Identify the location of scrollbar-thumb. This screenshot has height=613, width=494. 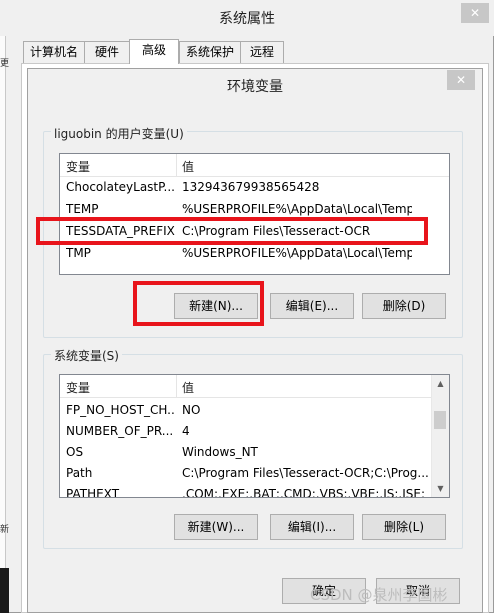
(440, 420).